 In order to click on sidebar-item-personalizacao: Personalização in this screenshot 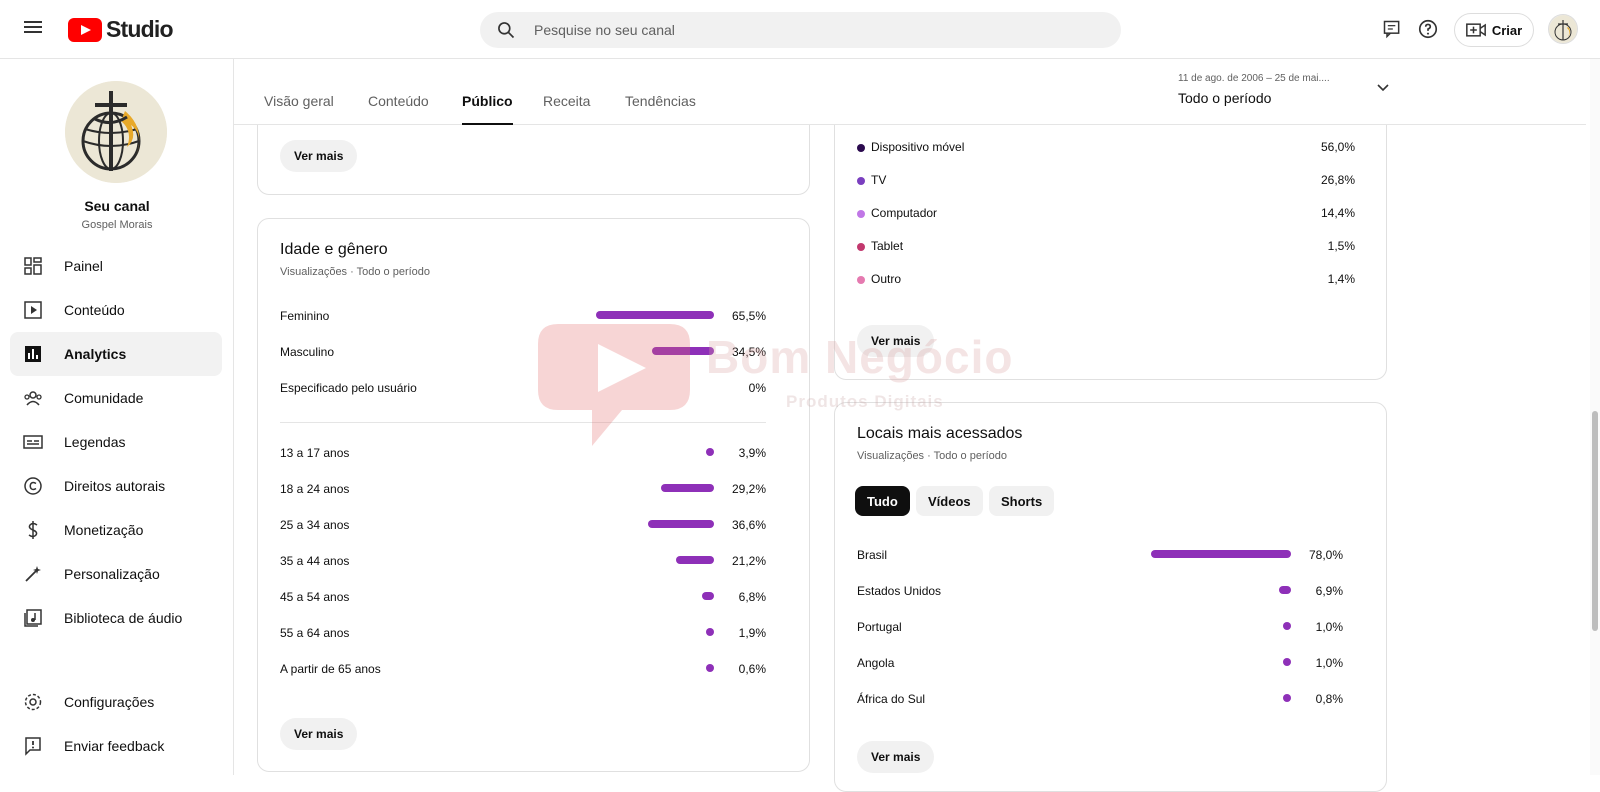, I will do `click(116, 574)`.